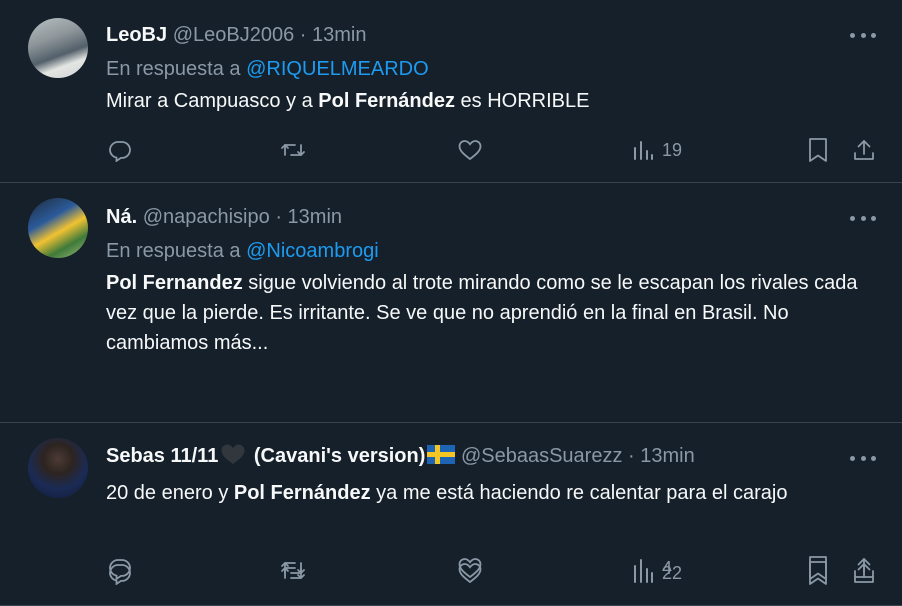 Image resolution: width=902 pixels, height=606 pixels. Describe the element at coordinates (451, 568) in the screenshot. I see `tweet-actions: 4` at that location.